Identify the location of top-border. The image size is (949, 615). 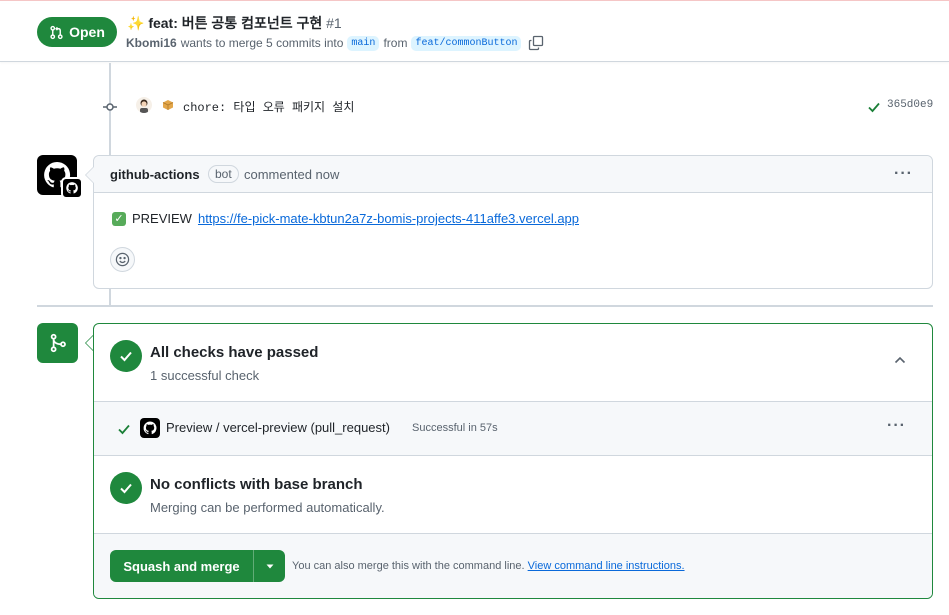
(474, 1).